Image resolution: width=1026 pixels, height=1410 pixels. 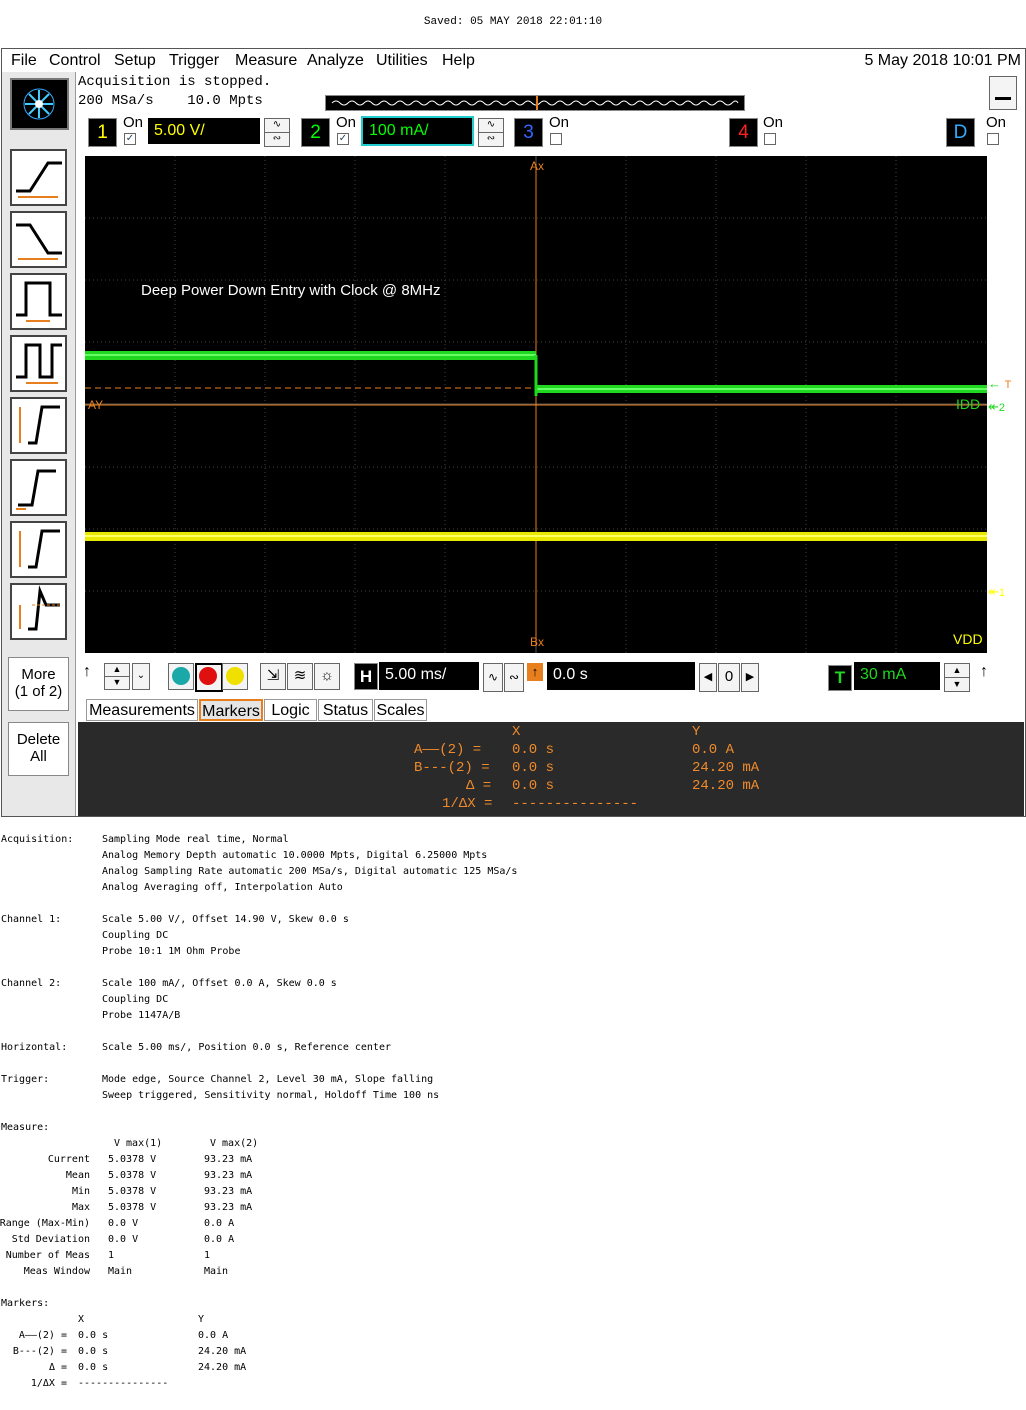 I want to click on horizontal-scale-up: ∿, so click(x=493, y=677).